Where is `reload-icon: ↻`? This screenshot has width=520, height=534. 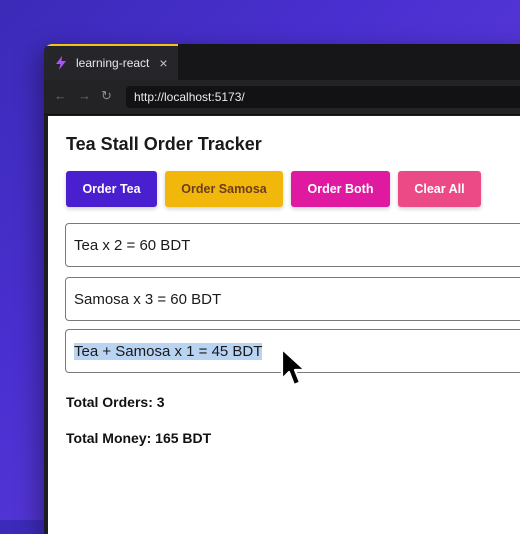
reload-icon: ↻ is located at coordinates (106, 95).